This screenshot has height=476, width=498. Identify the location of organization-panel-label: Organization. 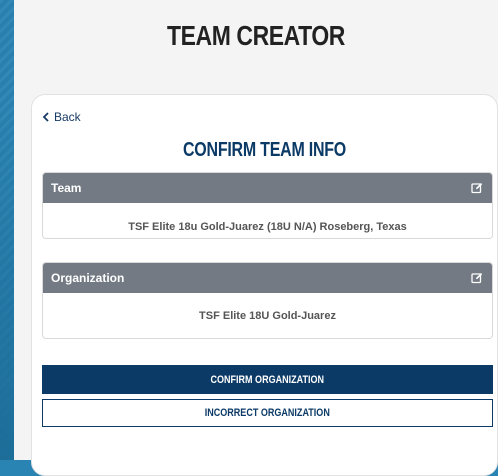
(88, 278).